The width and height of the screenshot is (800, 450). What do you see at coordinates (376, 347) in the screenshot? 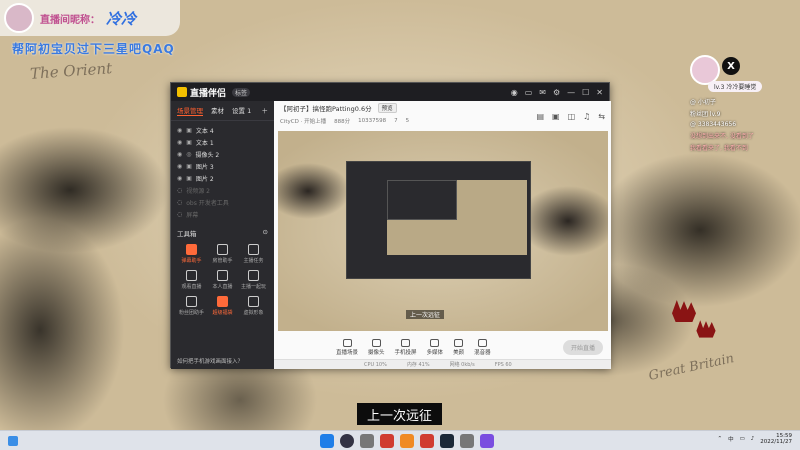
I see `camera-button: 摄像头` at bounding box center [376, 347].